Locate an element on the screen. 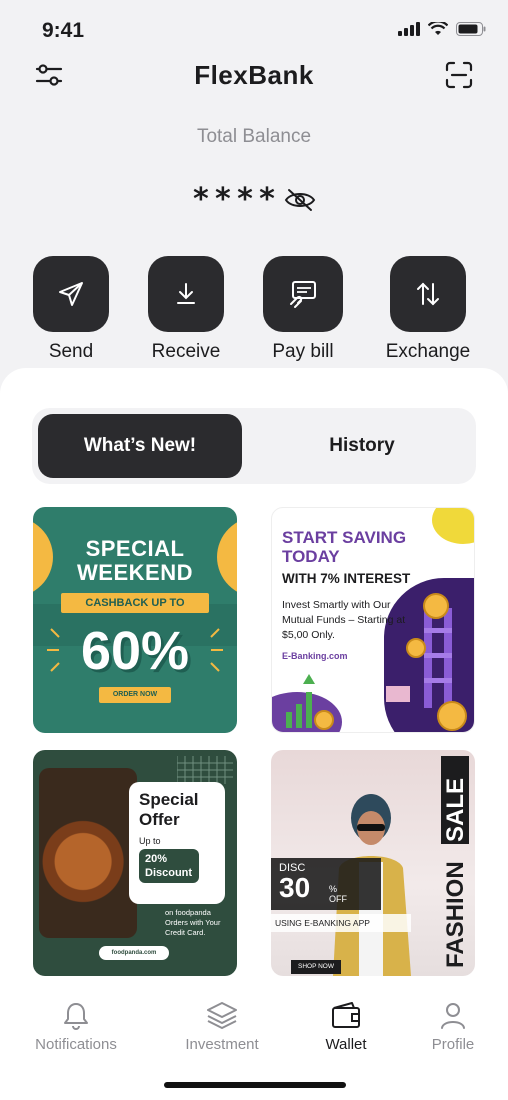 The height and width of the screenshot is (1100, 508). bill-icon is located at coordinates (303, 294).